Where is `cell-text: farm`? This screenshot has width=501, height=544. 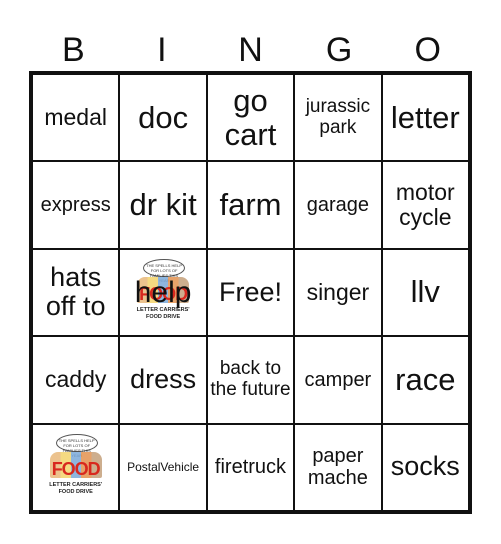 cell-text: farm is located at coordinates (250, 205).